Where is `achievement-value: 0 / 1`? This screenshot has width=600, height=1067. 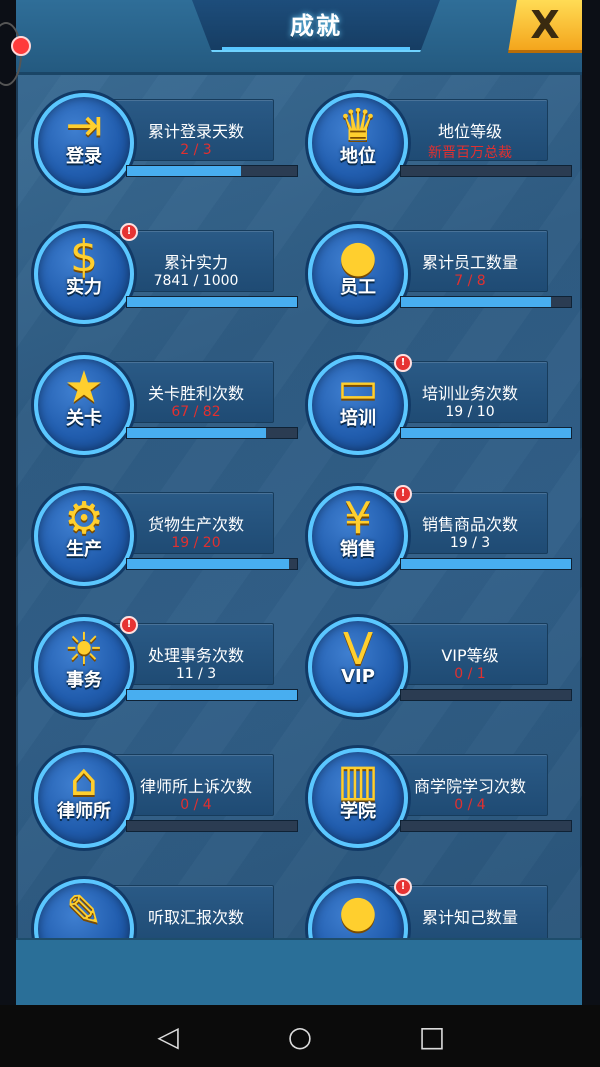
achievement-value: 0 / 1 is located at coordinates (470, 674).